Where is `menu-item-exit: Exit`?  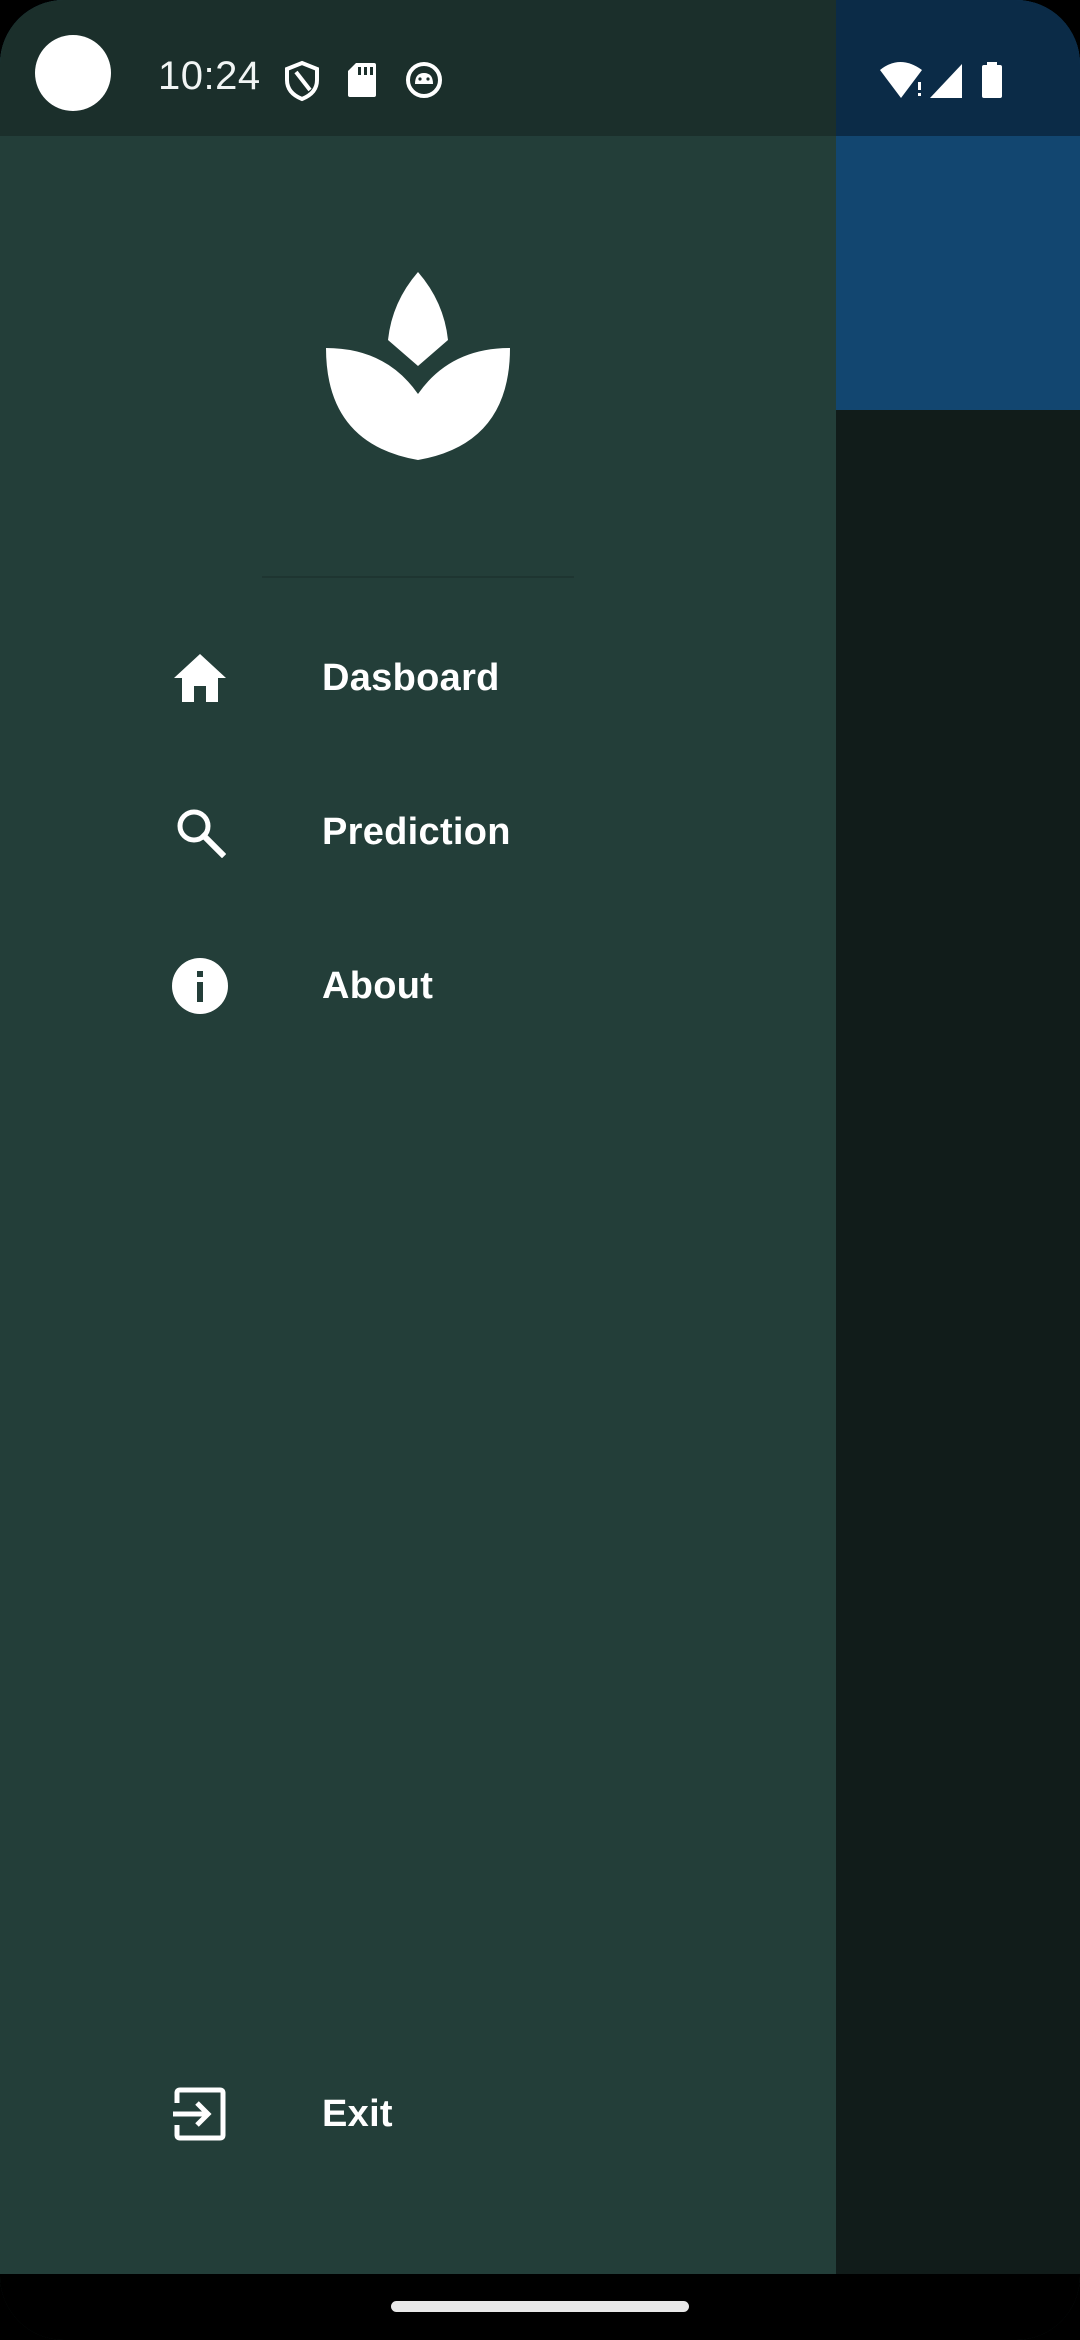 menu-item-exit: Exit is located at coordinates (430, 2114).